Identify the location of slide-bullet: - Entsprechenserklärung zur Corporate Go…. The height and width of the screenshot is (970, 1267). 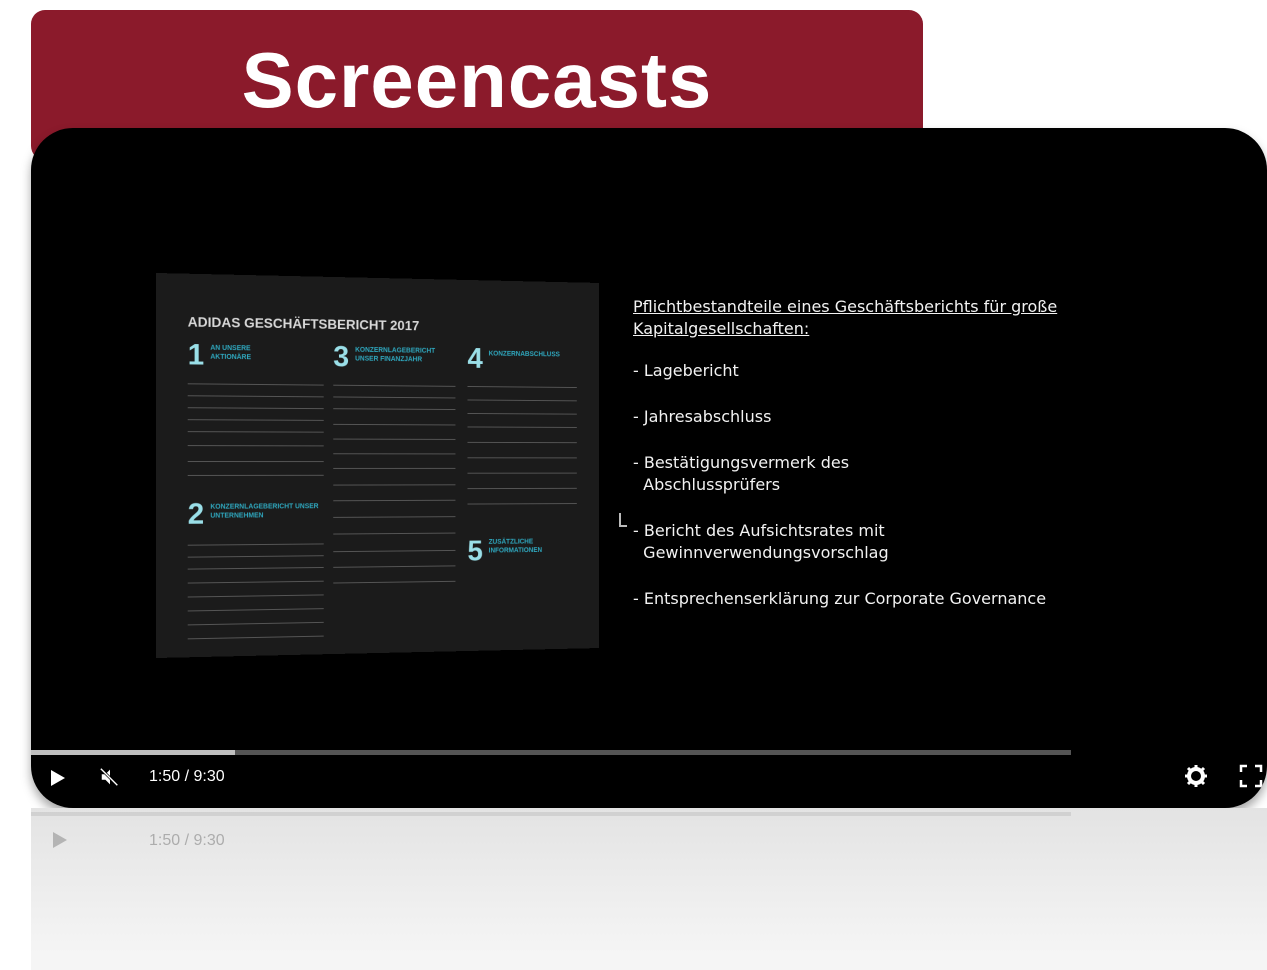
(943, 599).